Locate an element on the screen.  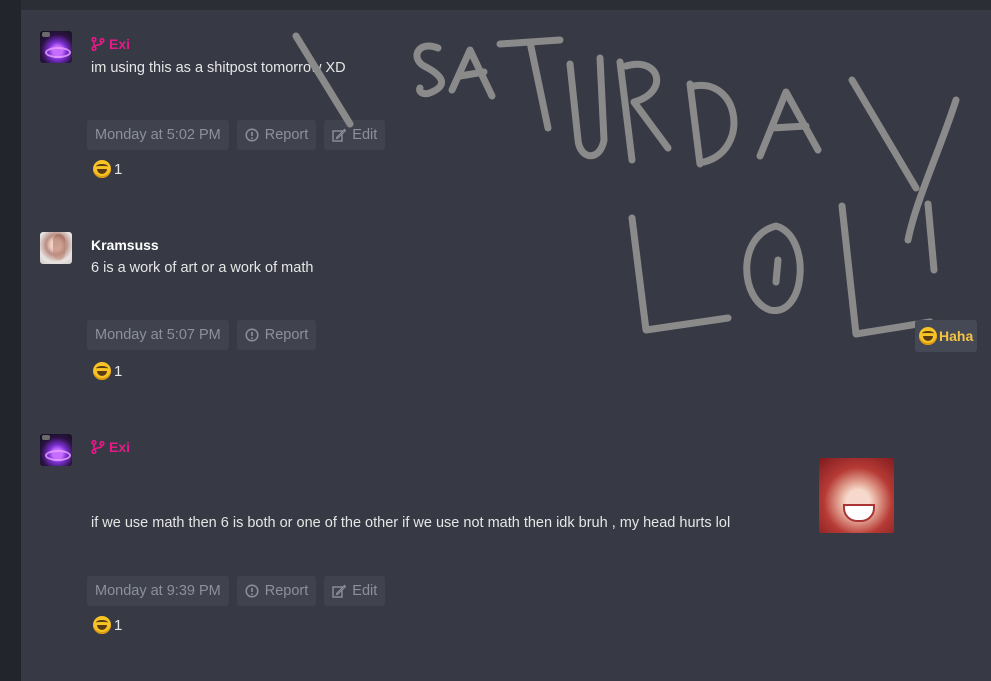
post-actions: Monday at 9:39 PM Report Edit is located at coordinates (236, 591).